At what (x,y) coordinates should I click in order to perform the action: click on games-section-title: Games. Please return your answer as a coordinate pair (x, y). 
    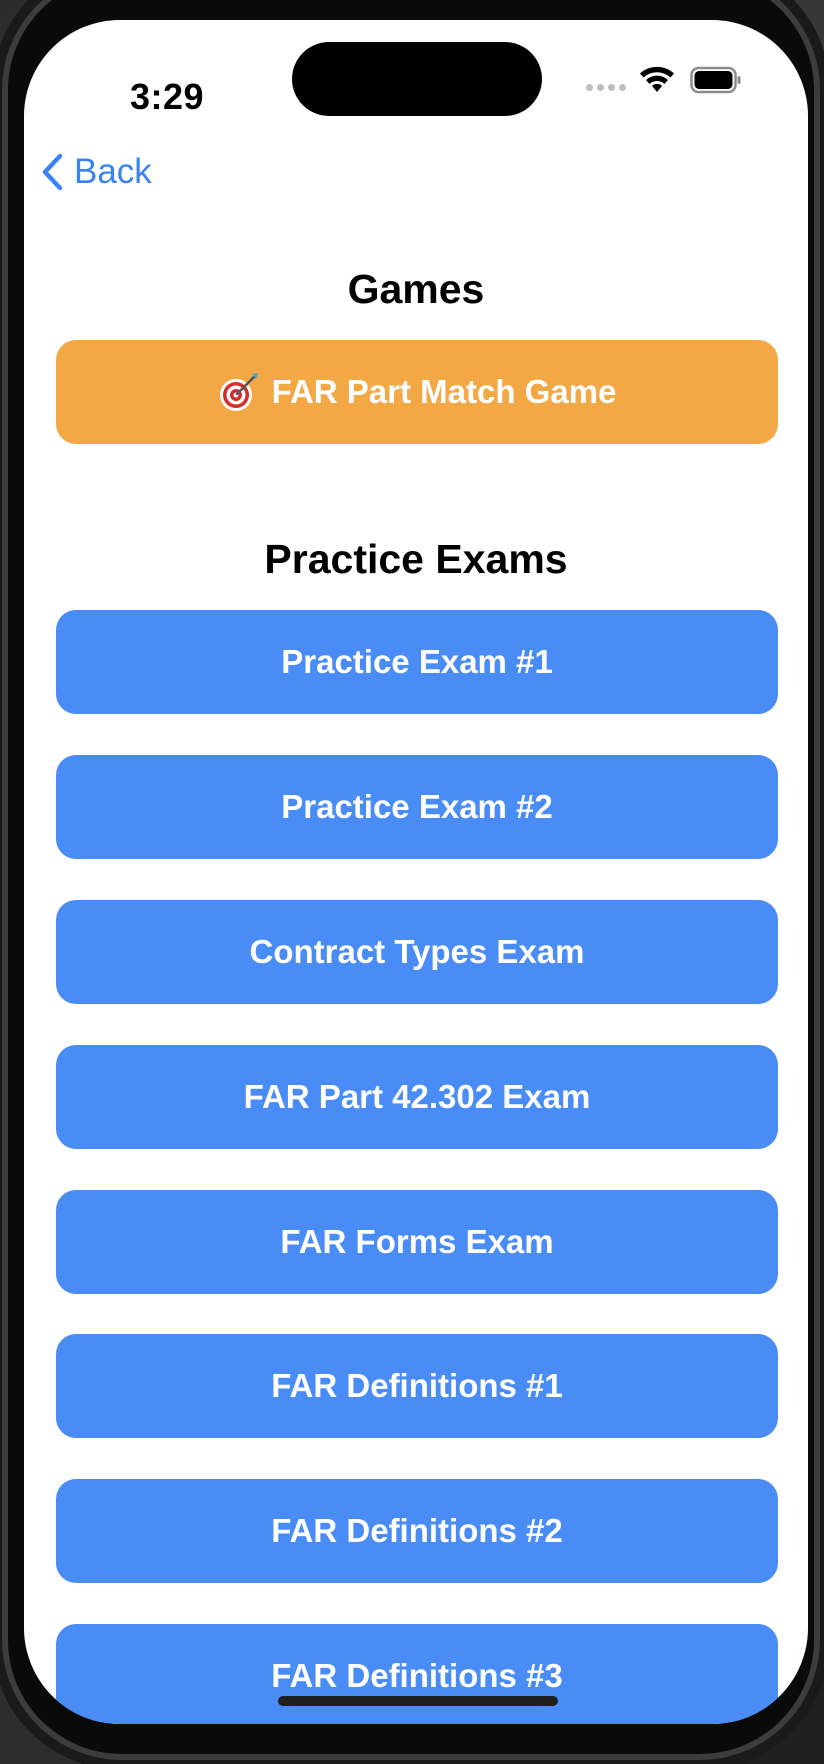
    Looking at the image, I should click on (416, 289).